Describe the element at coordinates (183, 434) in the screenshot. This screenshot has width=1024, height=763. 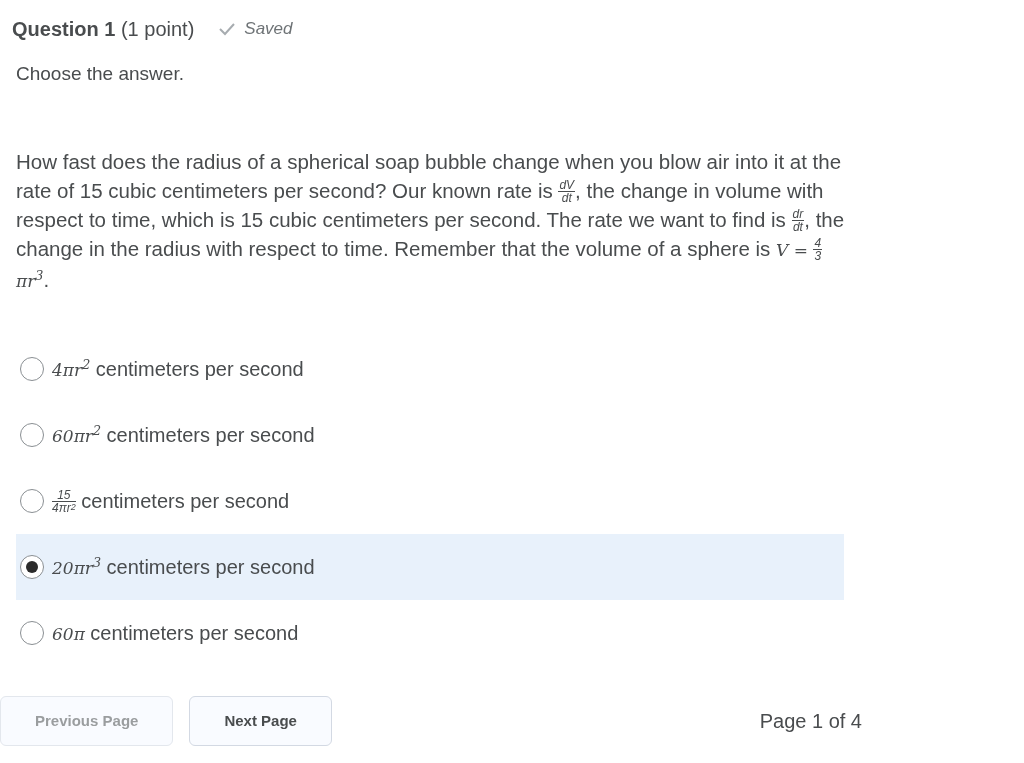
I see `option-label: 60πr$^{2}$ centimeters per second` at that location.